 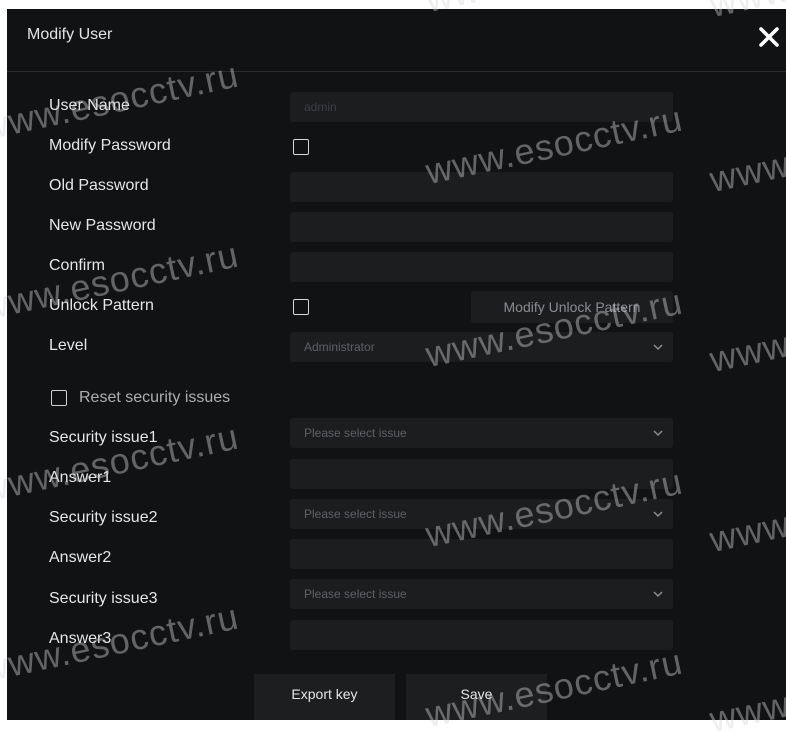 I want to click on security-issue1-value: Please select issue, so click(x=355, y=433).